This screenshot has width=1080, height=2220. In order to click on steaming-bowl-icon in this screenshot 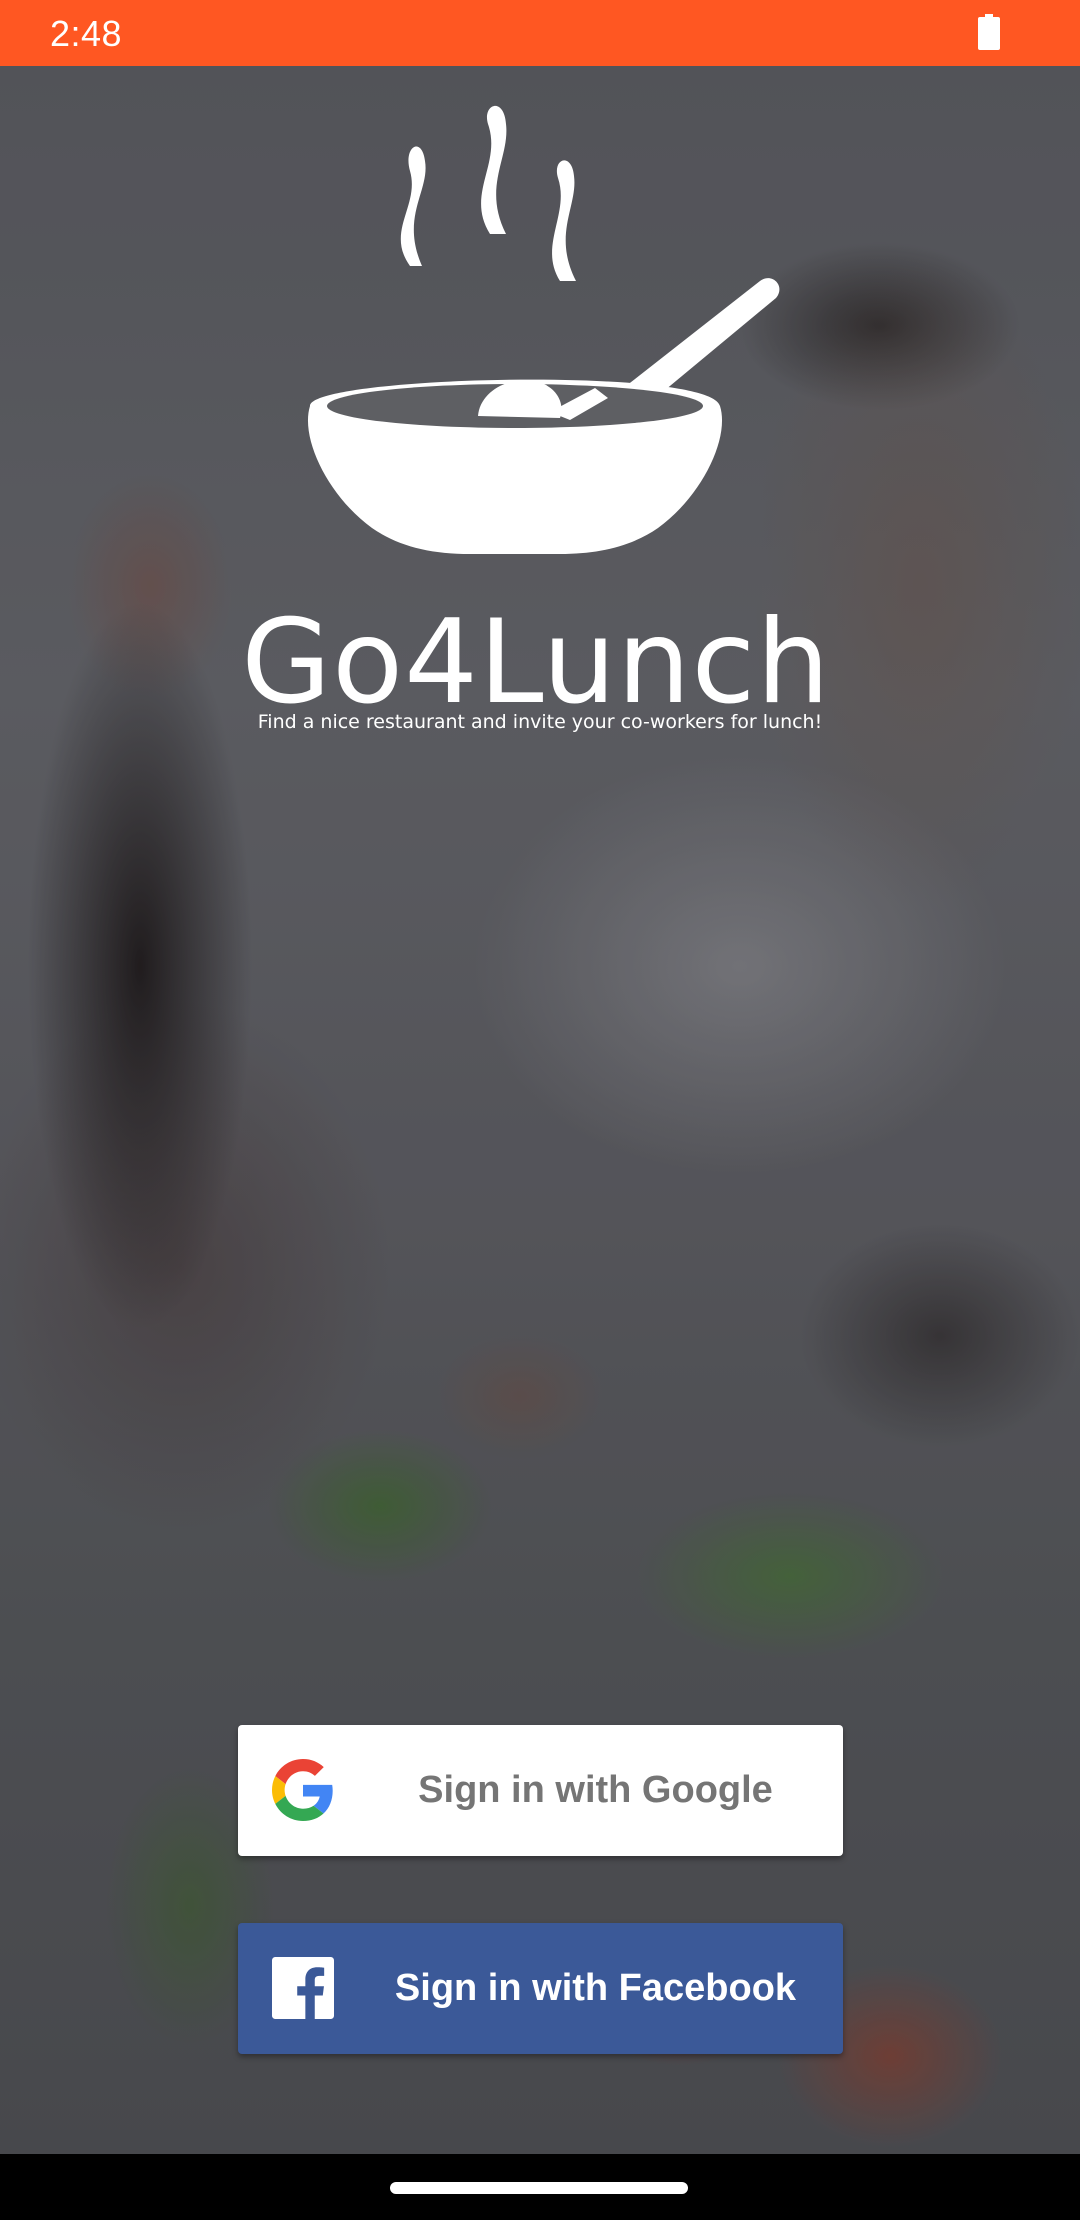, I will do `click(543, 329)`.